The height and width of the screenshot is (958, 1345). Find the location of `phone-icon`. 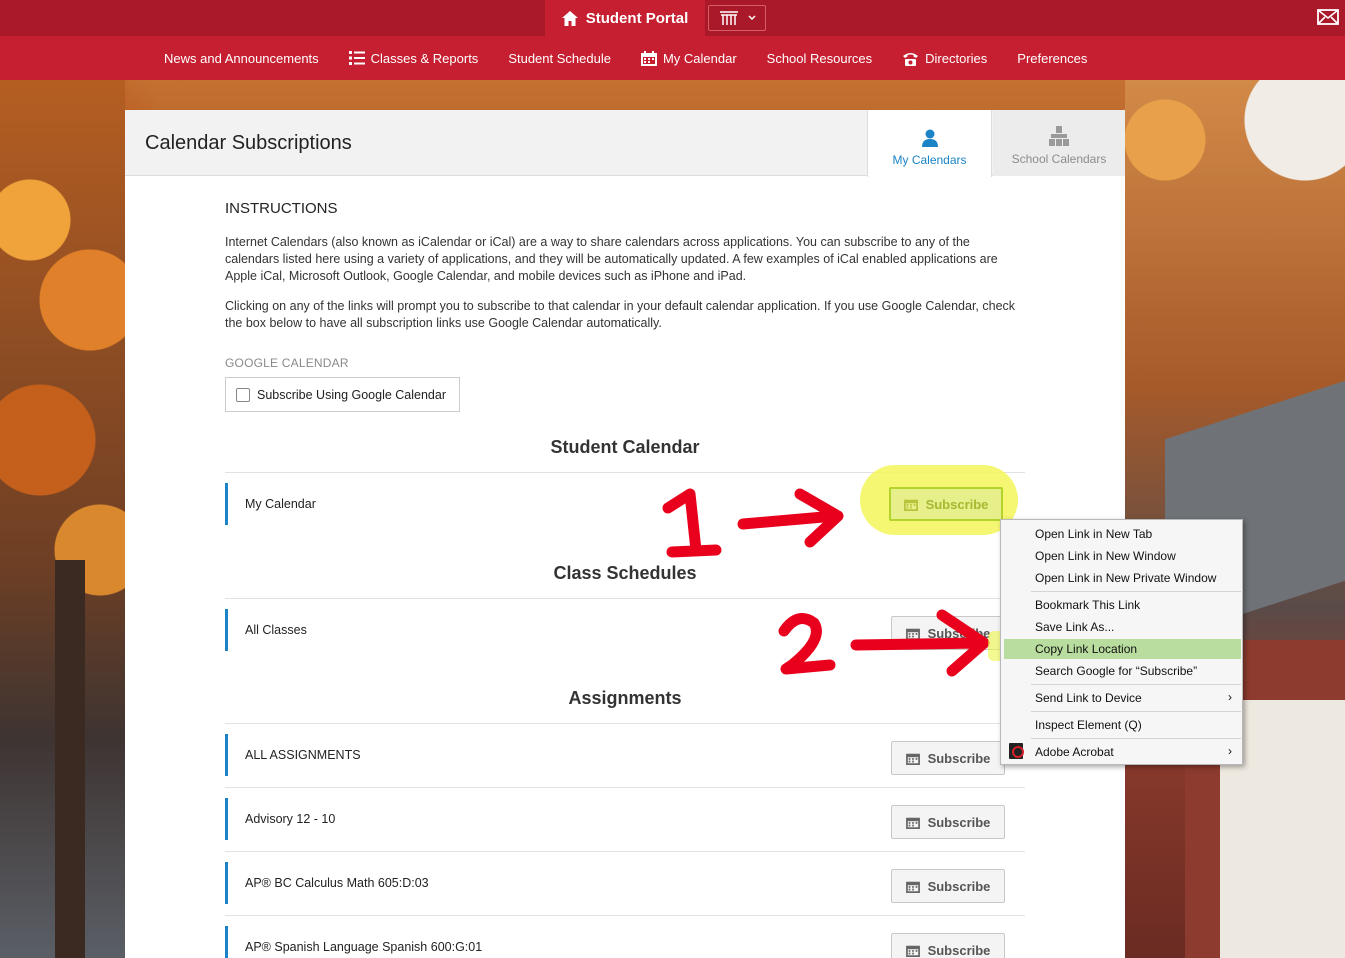

phone-icon is located at coordinates (911, 59).